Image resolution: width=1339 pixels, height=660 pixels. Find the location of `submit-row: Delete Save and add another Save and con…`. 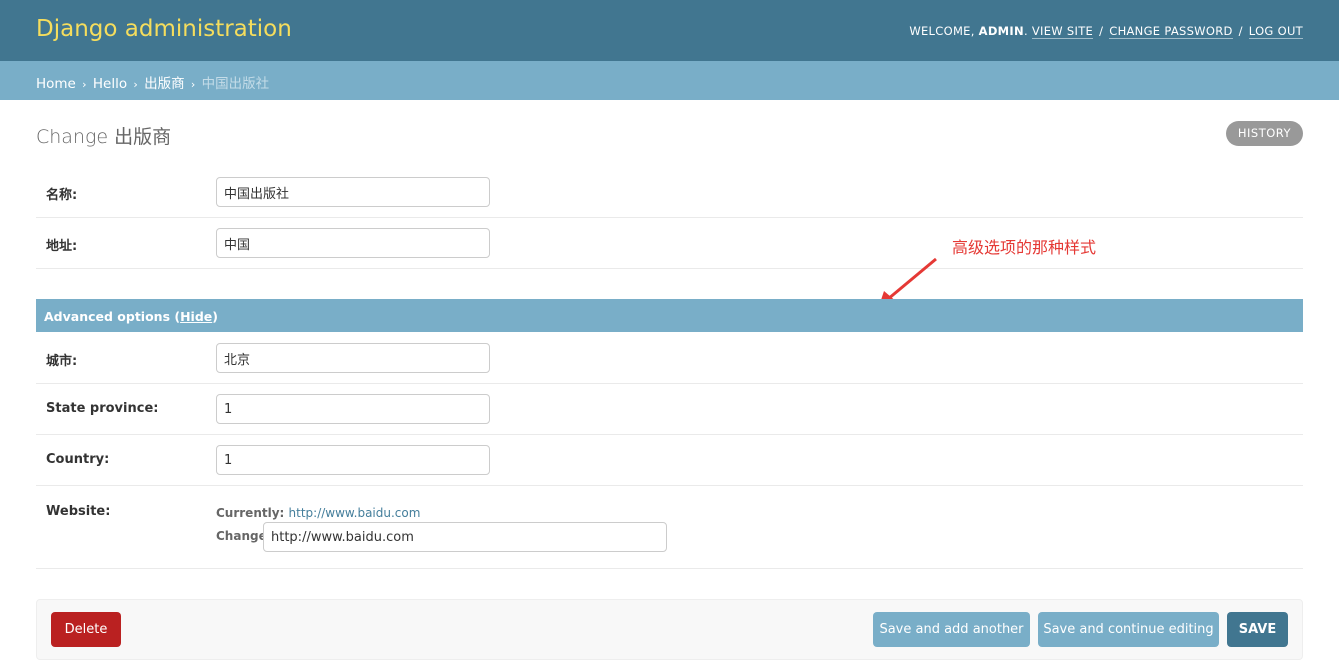

submit-row: Delete Save and add another Save and con… is located at coordinates (669, 629).